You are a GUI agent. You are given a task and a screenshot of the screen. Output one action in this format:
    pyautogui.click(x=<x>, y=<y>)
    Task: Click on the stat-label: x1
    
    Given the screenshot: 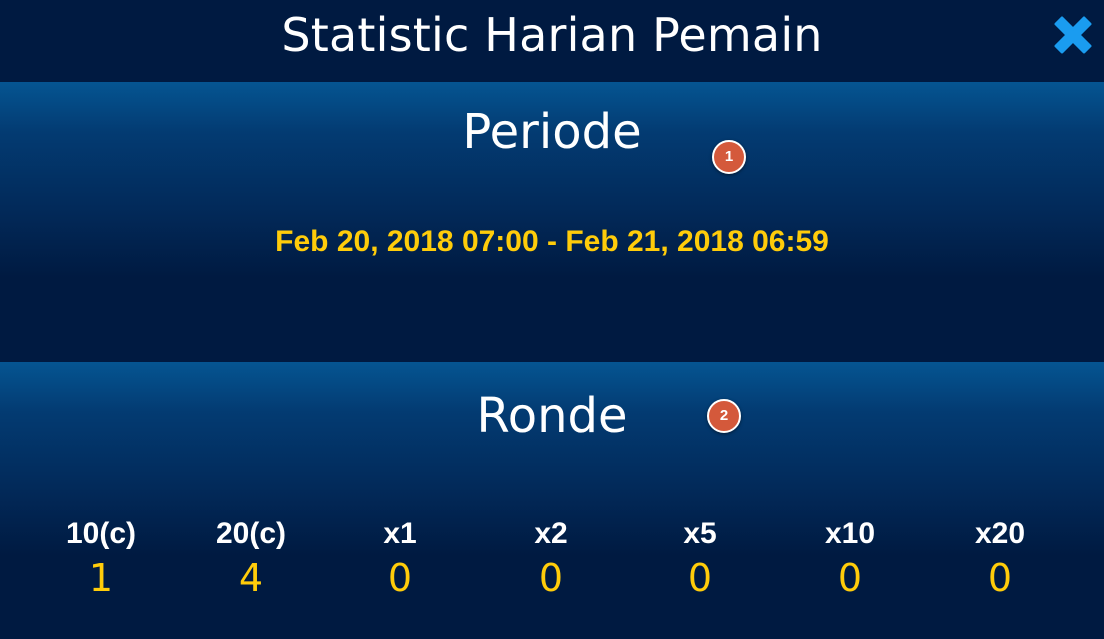 What is the action you would take?
    pyautogui.click(x=400, y=533)
    